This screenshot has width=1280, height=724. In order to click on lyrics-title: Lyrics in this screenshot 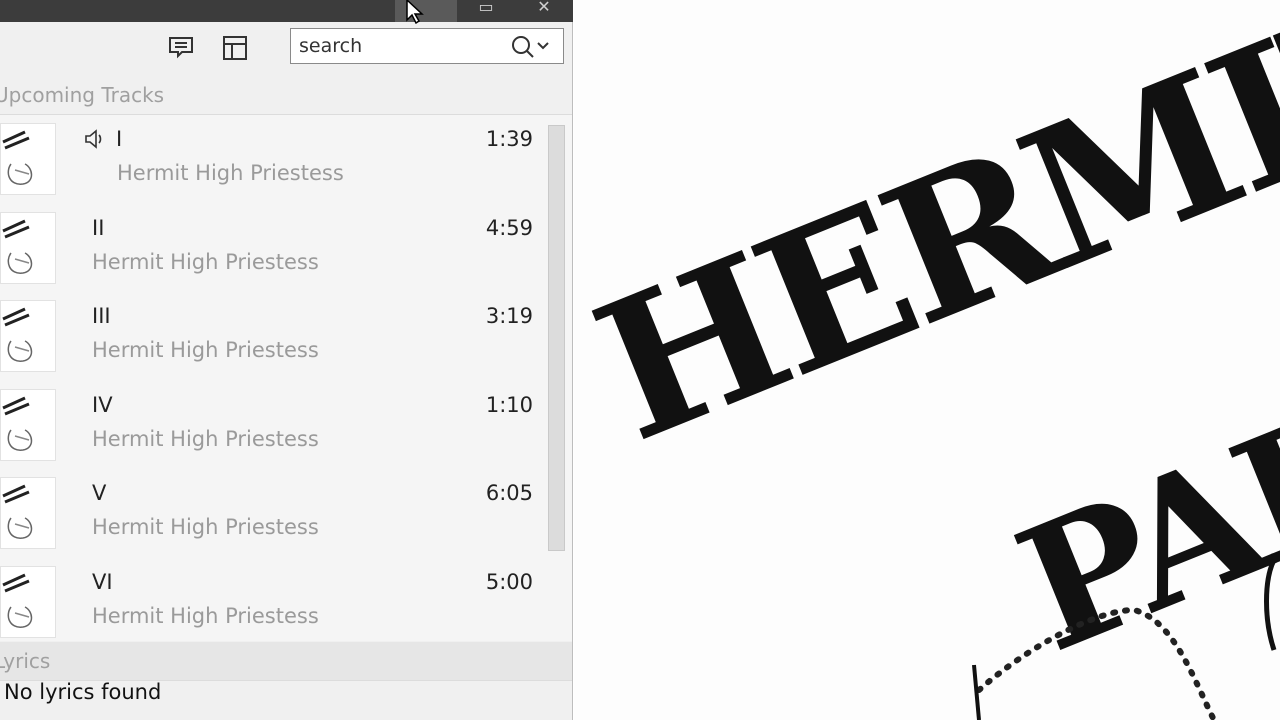, I will do `click(25, 661)`.